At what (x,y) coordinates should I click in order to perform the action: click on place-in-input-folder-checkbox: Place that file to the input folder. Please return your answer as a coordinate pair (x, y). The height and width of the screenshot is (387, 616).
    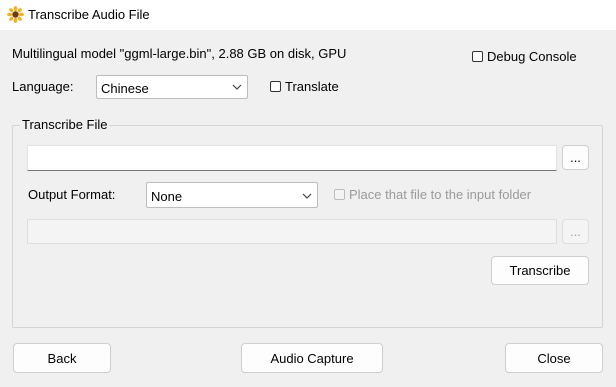
    Looking at the image, I should click on (432, 194).